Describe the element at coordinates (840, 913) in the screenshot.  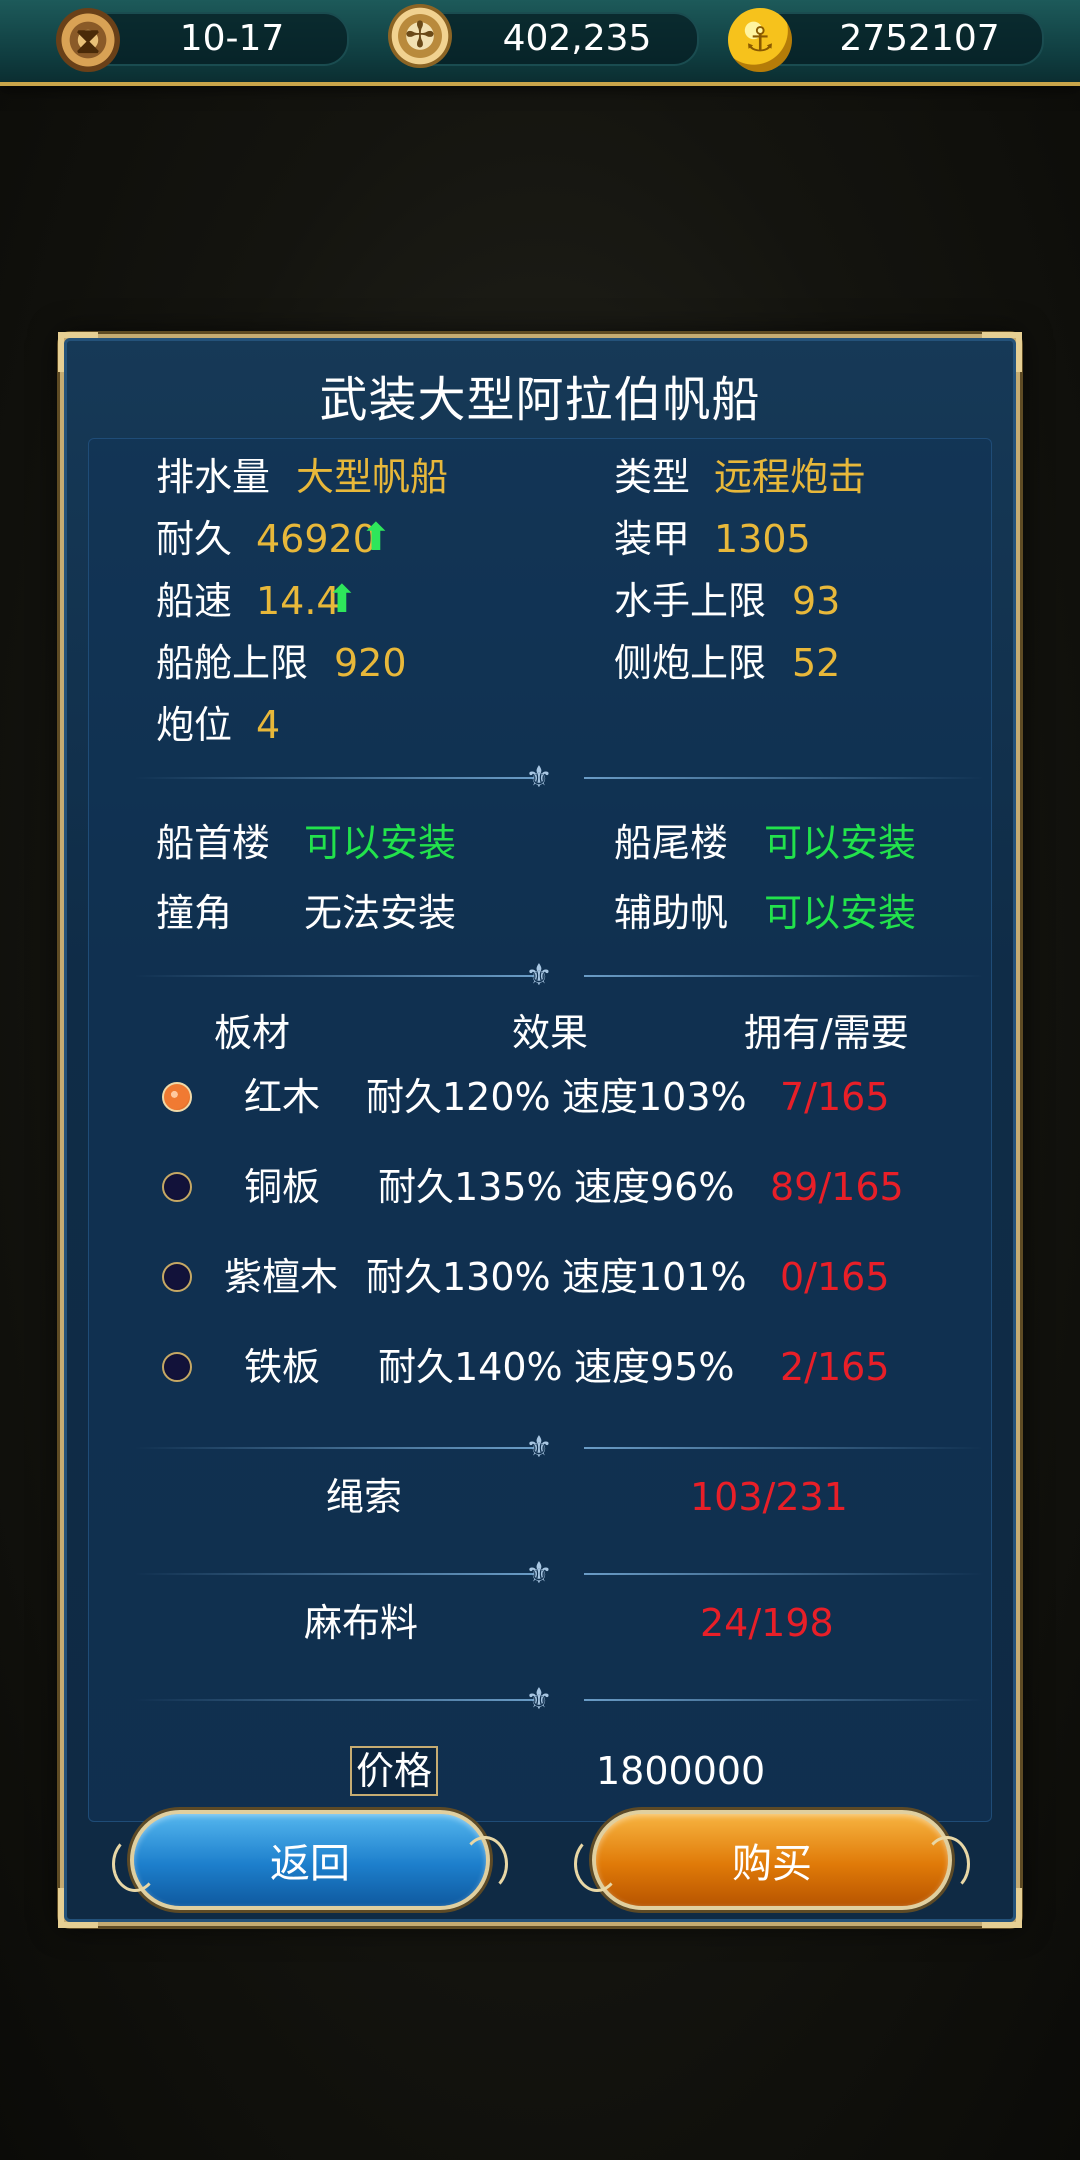
I see `aux-sail-status: 可以安装` at that location.